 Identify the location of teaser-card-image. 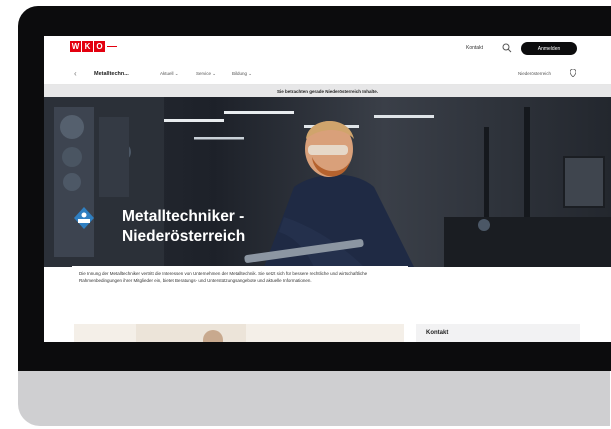
(191, 333).